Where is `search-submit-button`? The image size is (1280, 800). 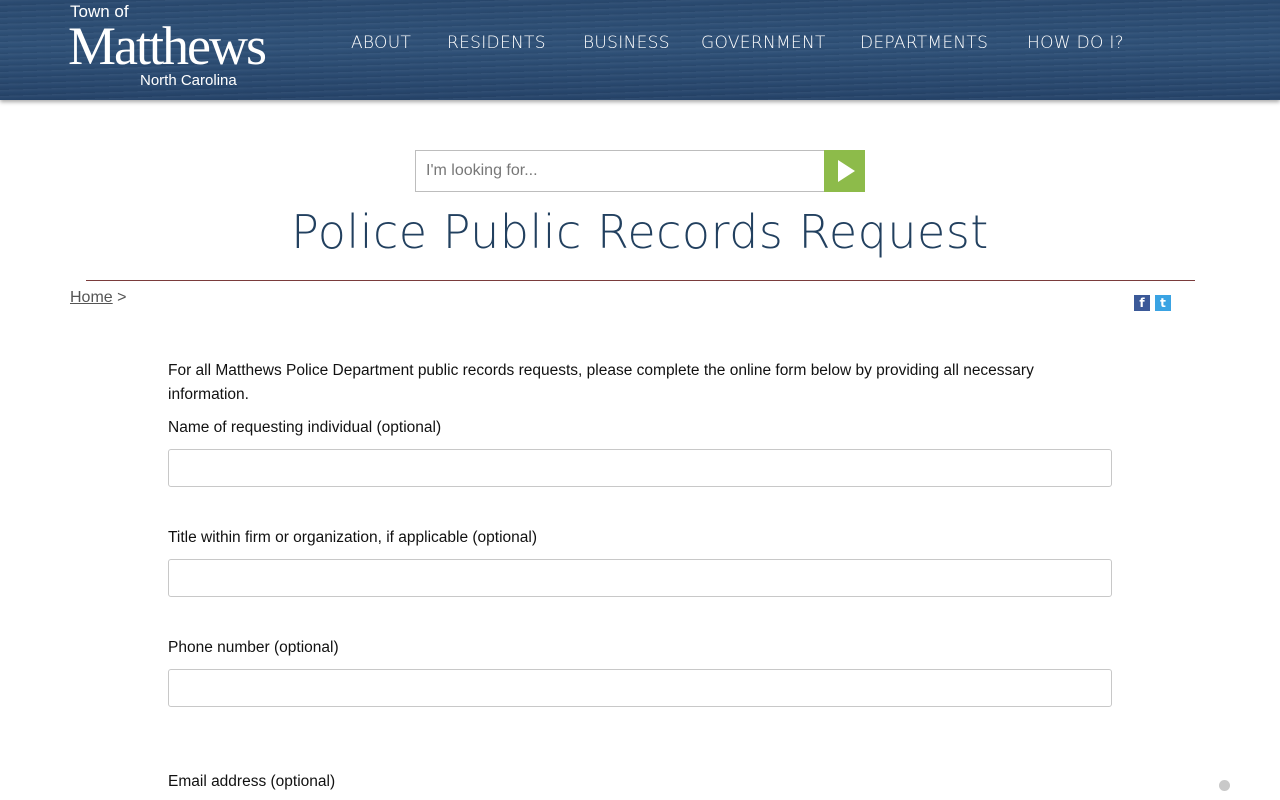 search-submit-button is located at coordinates (844, 171).